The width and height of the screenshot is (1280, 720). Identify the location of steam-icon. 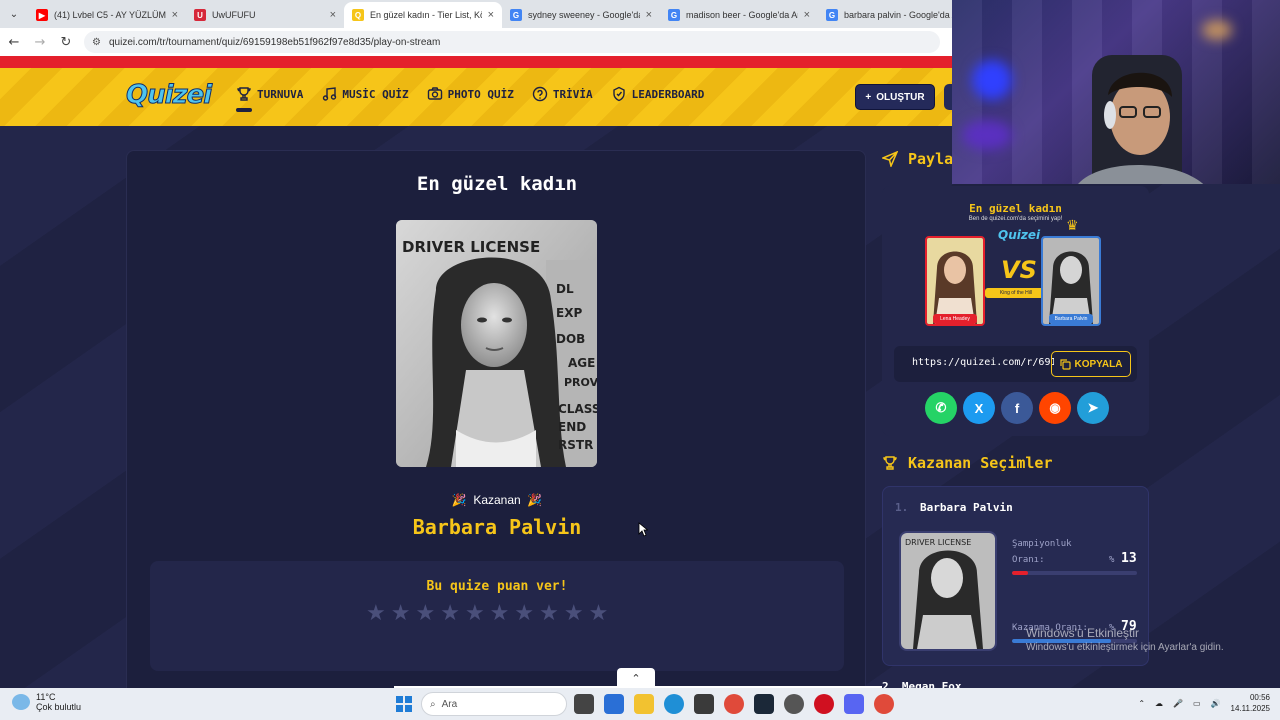
(764, 704).